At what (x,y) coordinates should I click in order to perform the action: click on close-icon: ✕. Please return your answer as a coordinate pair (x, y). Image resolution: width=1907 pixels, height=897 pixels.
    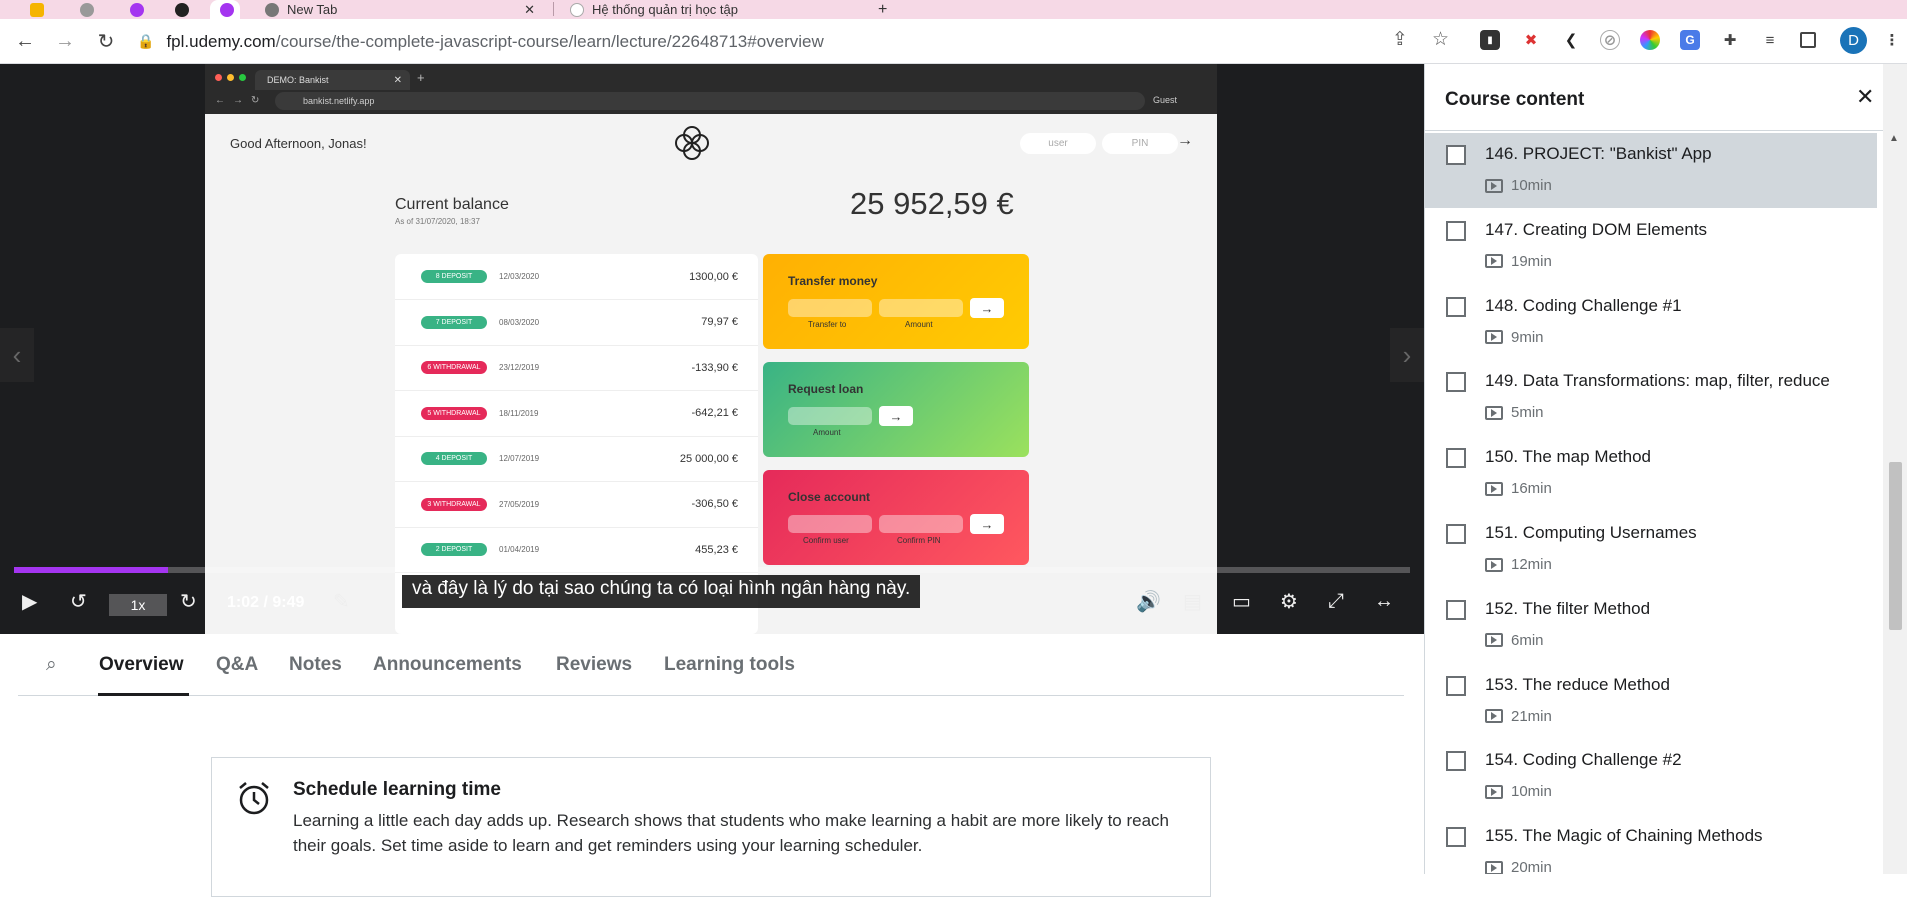
    Looking at the image, I should click on (1865, 97).